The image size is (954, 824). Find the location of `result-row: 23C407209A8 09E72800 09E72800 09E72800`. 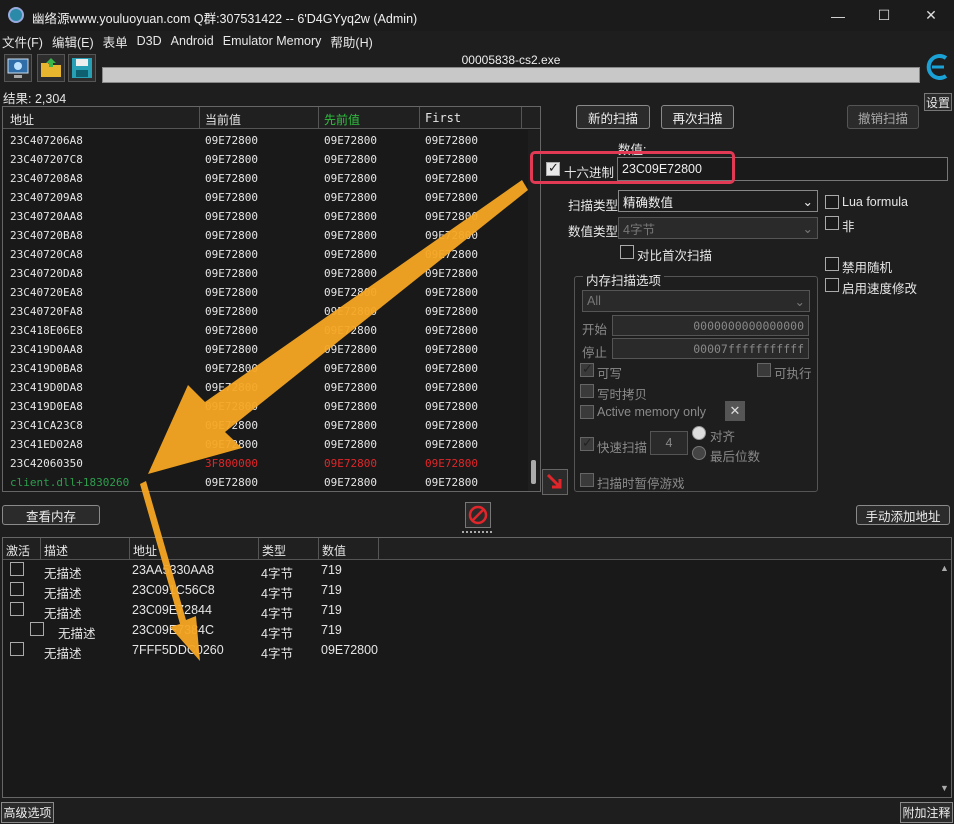

result-row: 23C407209A8 09E72800 09E72800 09E72800 is located at coordinates (265, 197).